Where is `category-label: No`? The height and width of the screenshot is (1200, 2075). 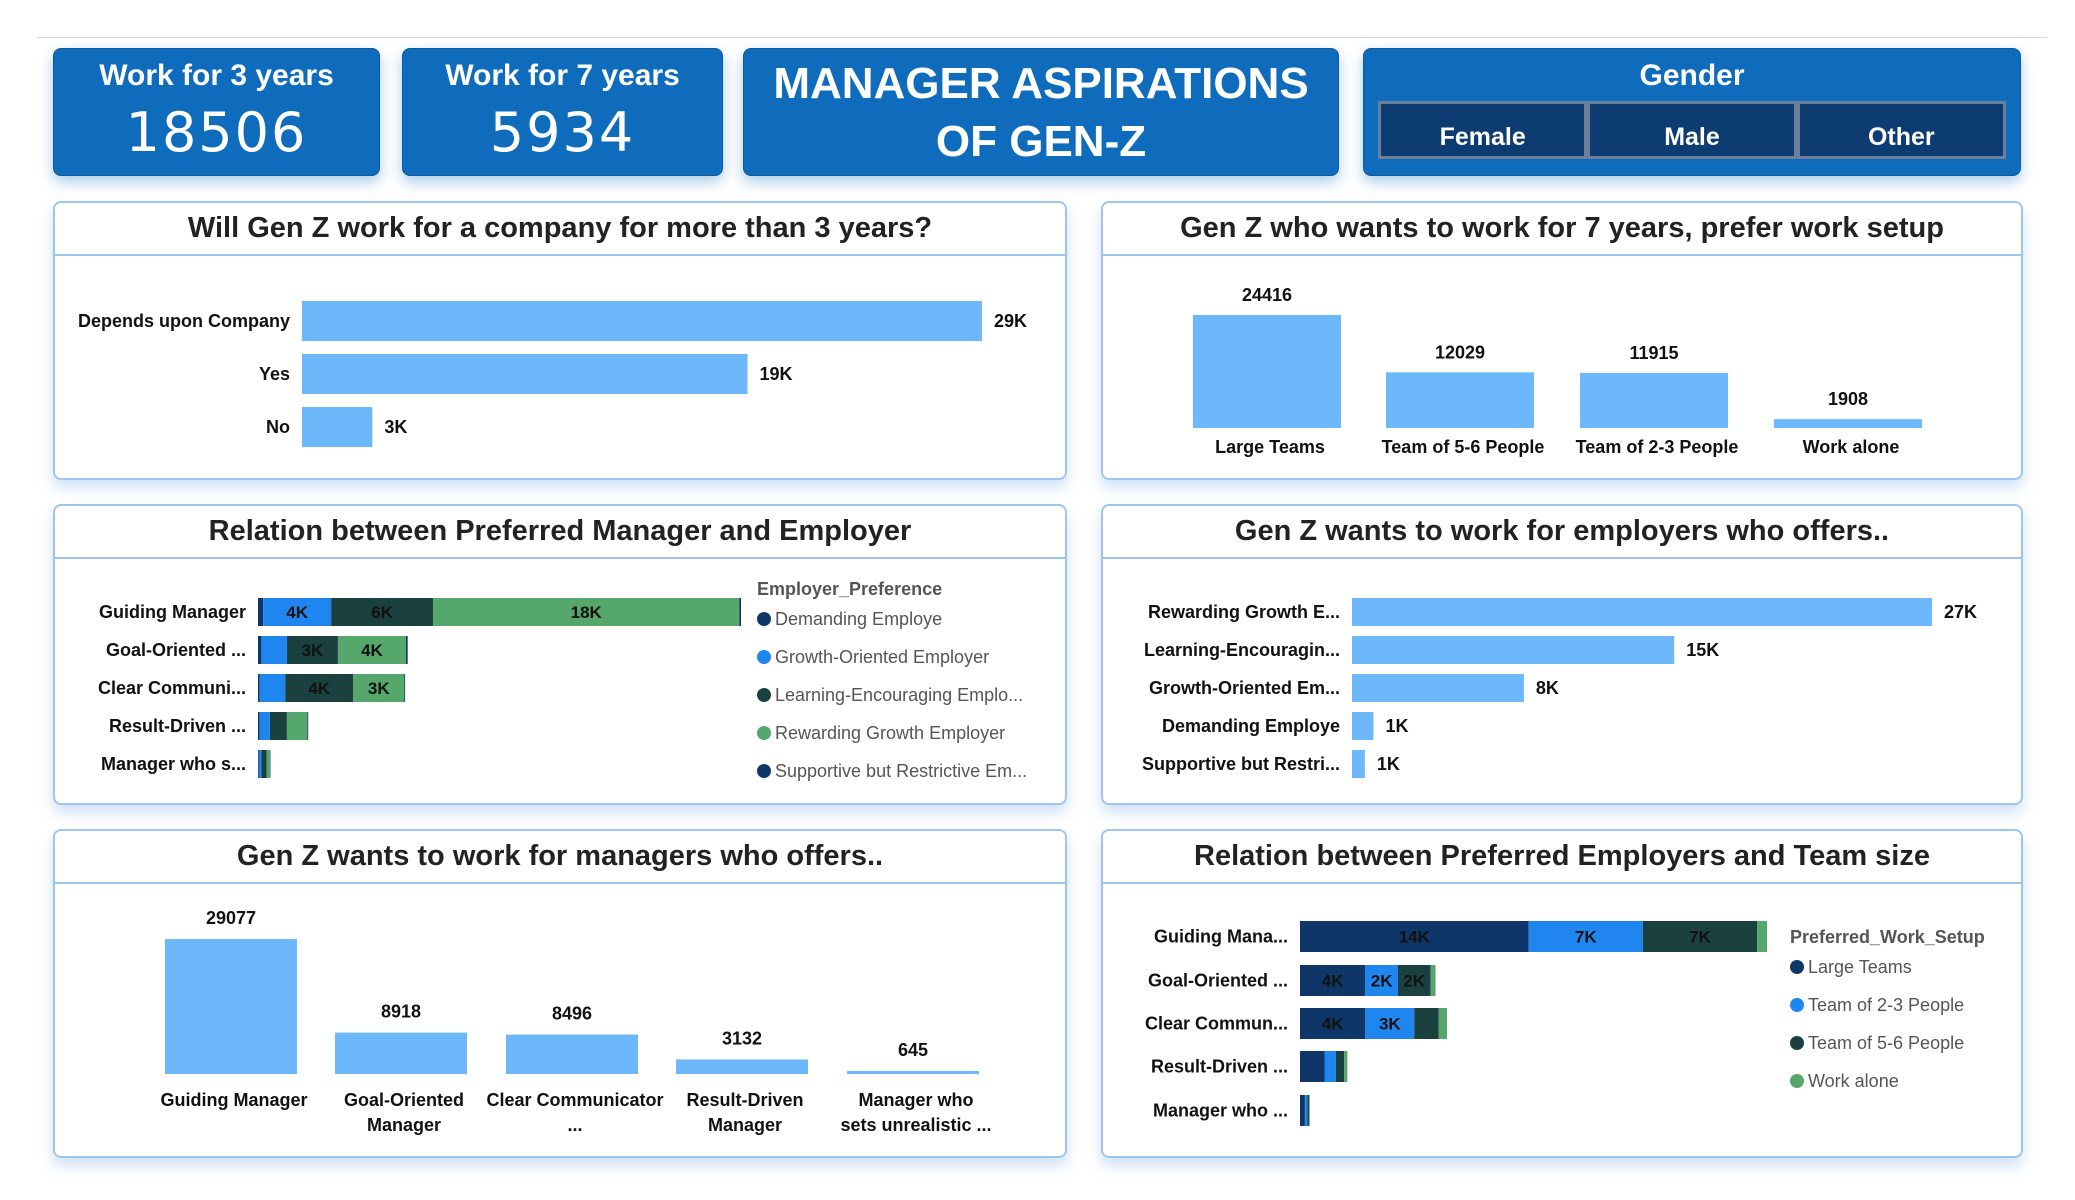
category-label: No is located at coordinates (278, 427).